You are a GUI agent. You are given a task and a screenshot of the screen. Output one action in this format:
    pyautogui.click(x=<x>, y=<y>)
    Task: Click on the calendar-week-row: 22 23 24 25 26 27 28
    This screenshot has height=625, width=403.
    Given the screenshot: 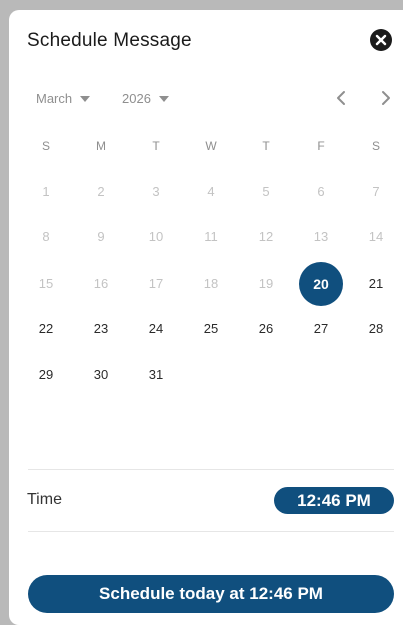 What is the action you would take?
    pyautogui.click(x=210, y=327)
    